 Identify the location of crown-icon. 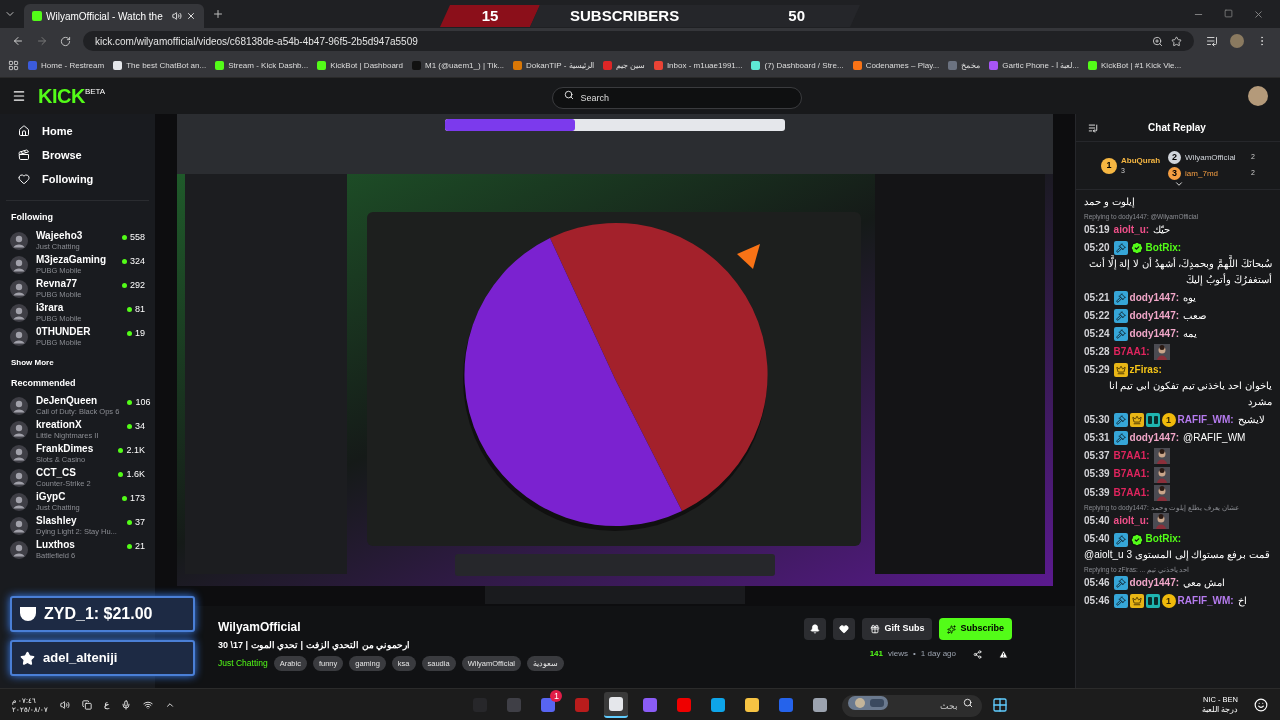
(1136, 420).